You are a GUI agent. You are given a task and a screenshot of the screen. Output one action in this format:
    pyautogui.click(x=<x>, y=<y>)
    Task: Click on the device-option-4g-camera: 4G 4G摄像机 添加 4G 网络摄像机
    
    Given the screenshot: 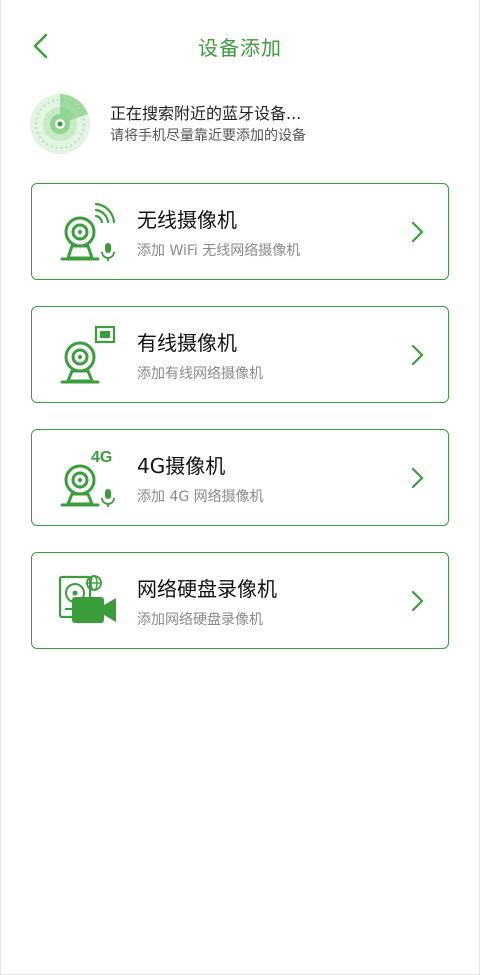 What is the action you would take?
    pyautogui.click(x=240, y=477)
    